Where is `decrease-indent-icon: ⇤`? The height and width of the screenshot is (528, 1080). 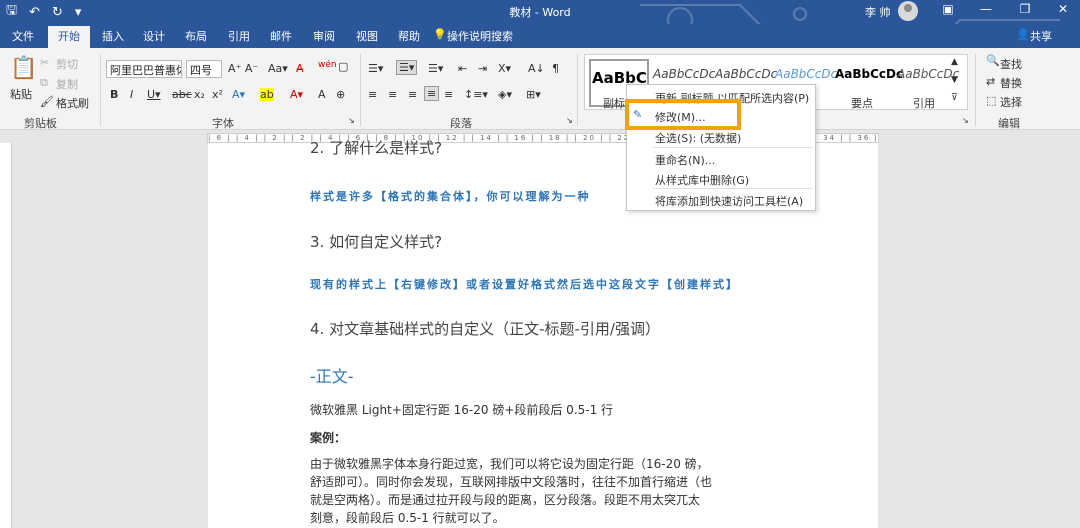
decrease-indent-icon: ⇤ is located at coordinates (462, 68).